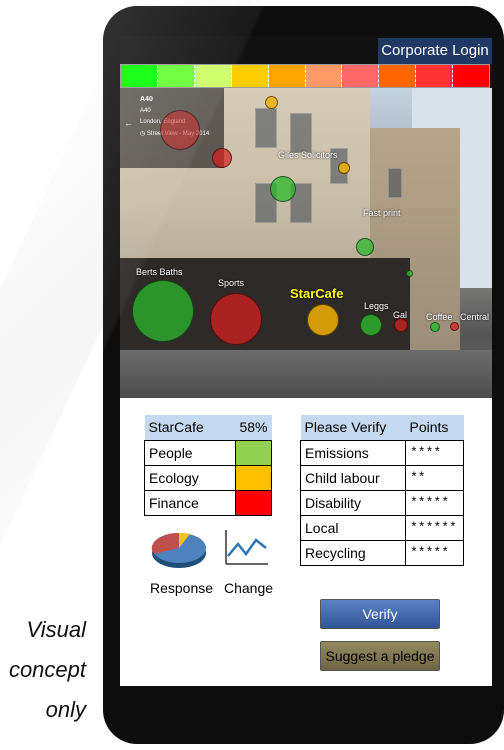  Describe the element at coordinates (434, 452) in the screenshot. I see `verify-row-points: ****` at that location.